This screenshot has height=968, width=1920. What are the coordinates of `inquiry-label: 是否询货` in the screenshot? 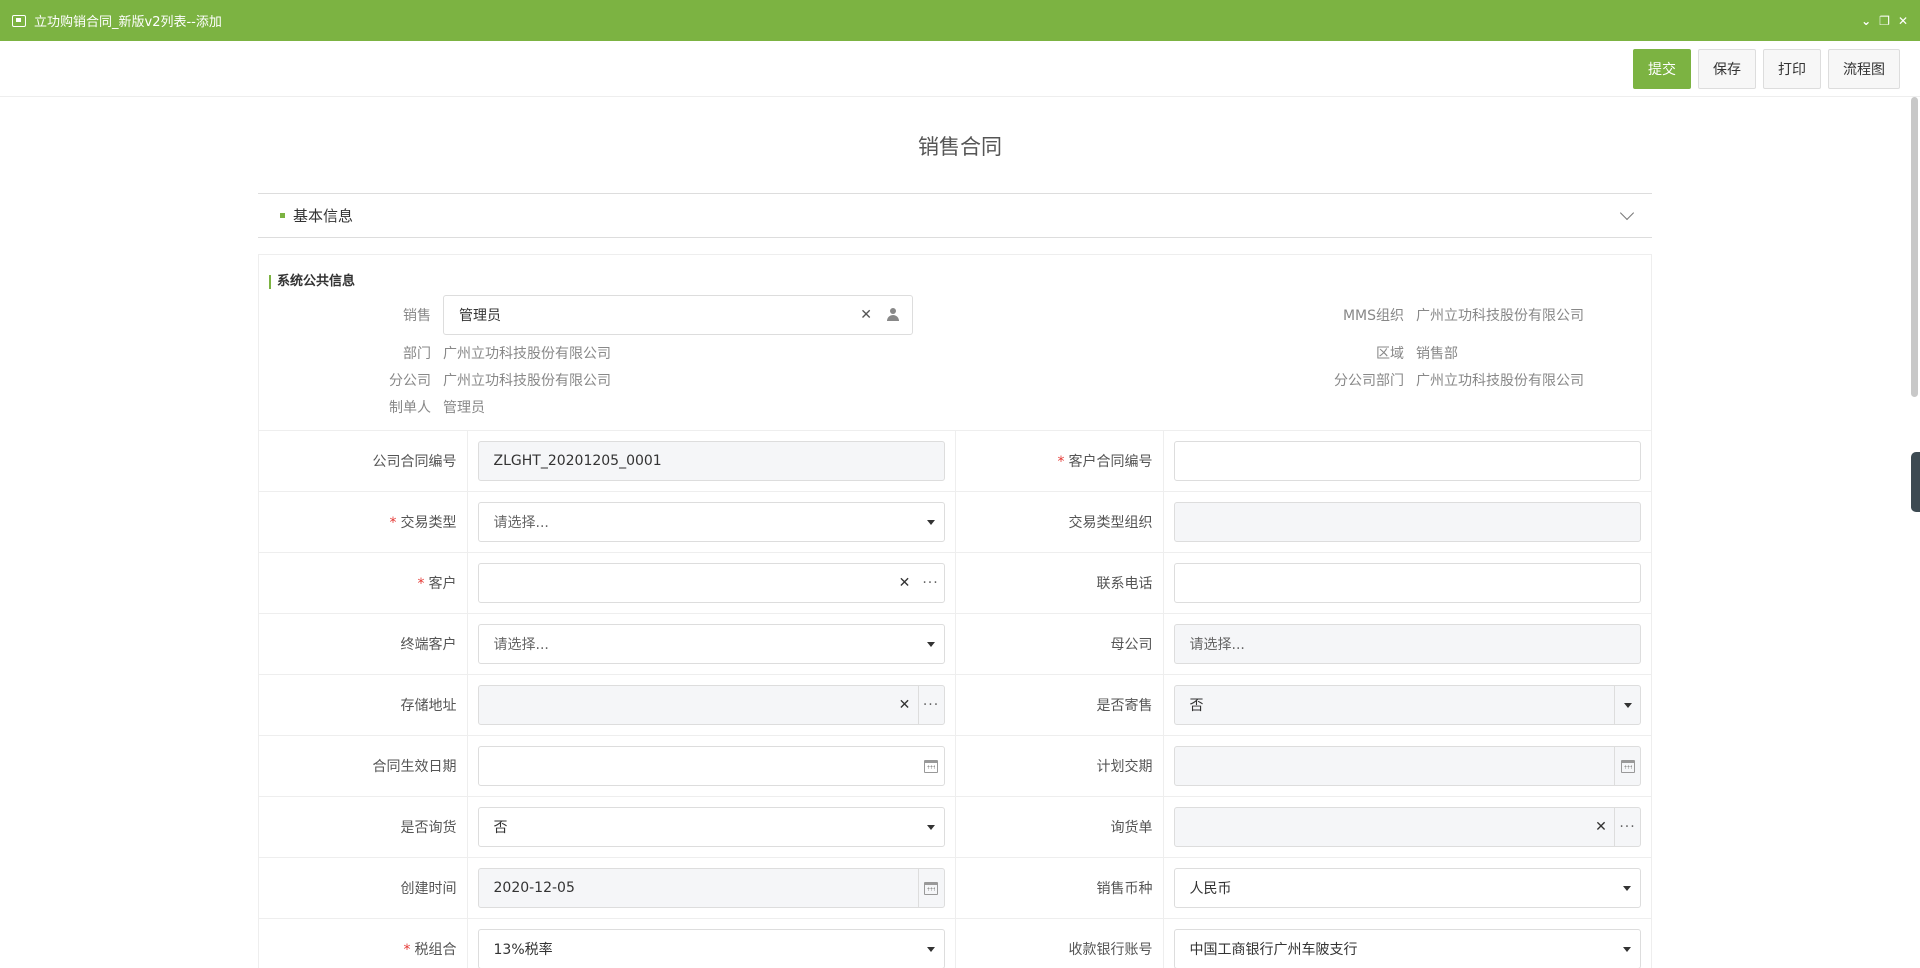 It's located at (428, 828).